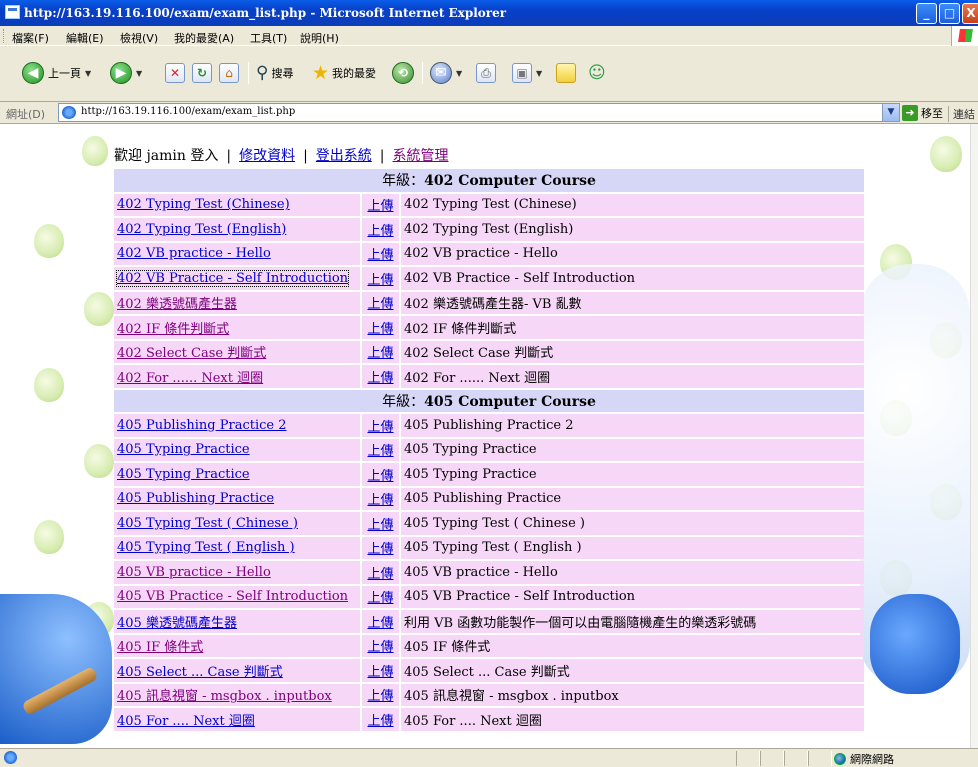 The image size is (978, 767). I want to click on menu-file: 檔案(F), so click(30, 38).